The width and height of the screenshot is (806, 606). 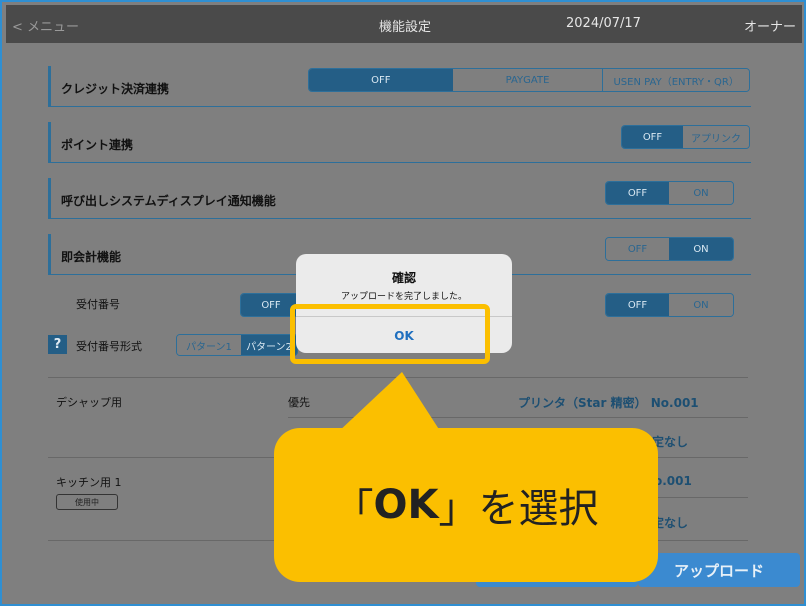 I want to click on instruction-rest: を選択, so click(x=538, y=509).